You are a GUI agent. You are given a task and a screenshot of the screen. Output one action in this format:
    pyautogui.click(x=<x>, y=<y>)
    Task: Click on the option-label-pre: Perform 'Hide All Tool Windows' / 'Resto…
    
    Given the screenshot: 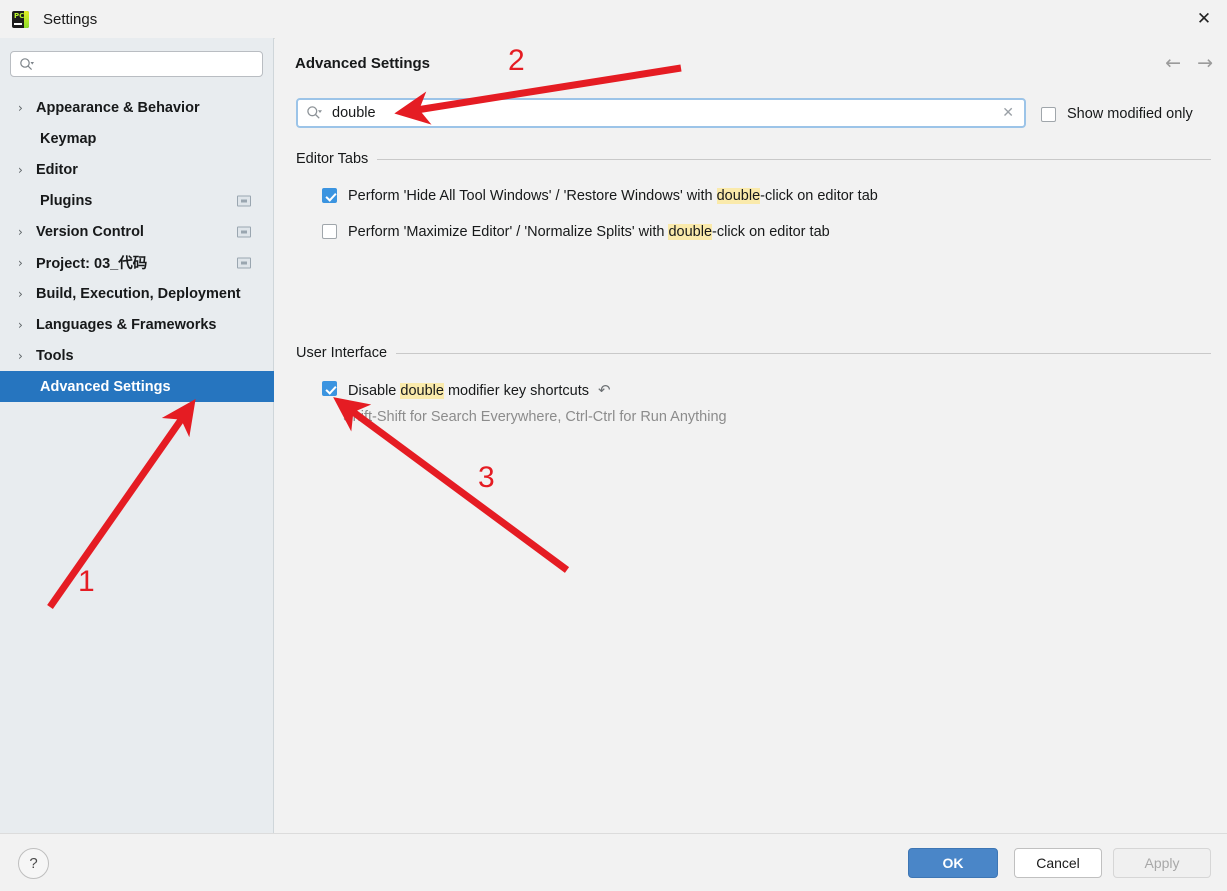 What is the action you would take?
    pyautogui.click(x=532, y=196)
    